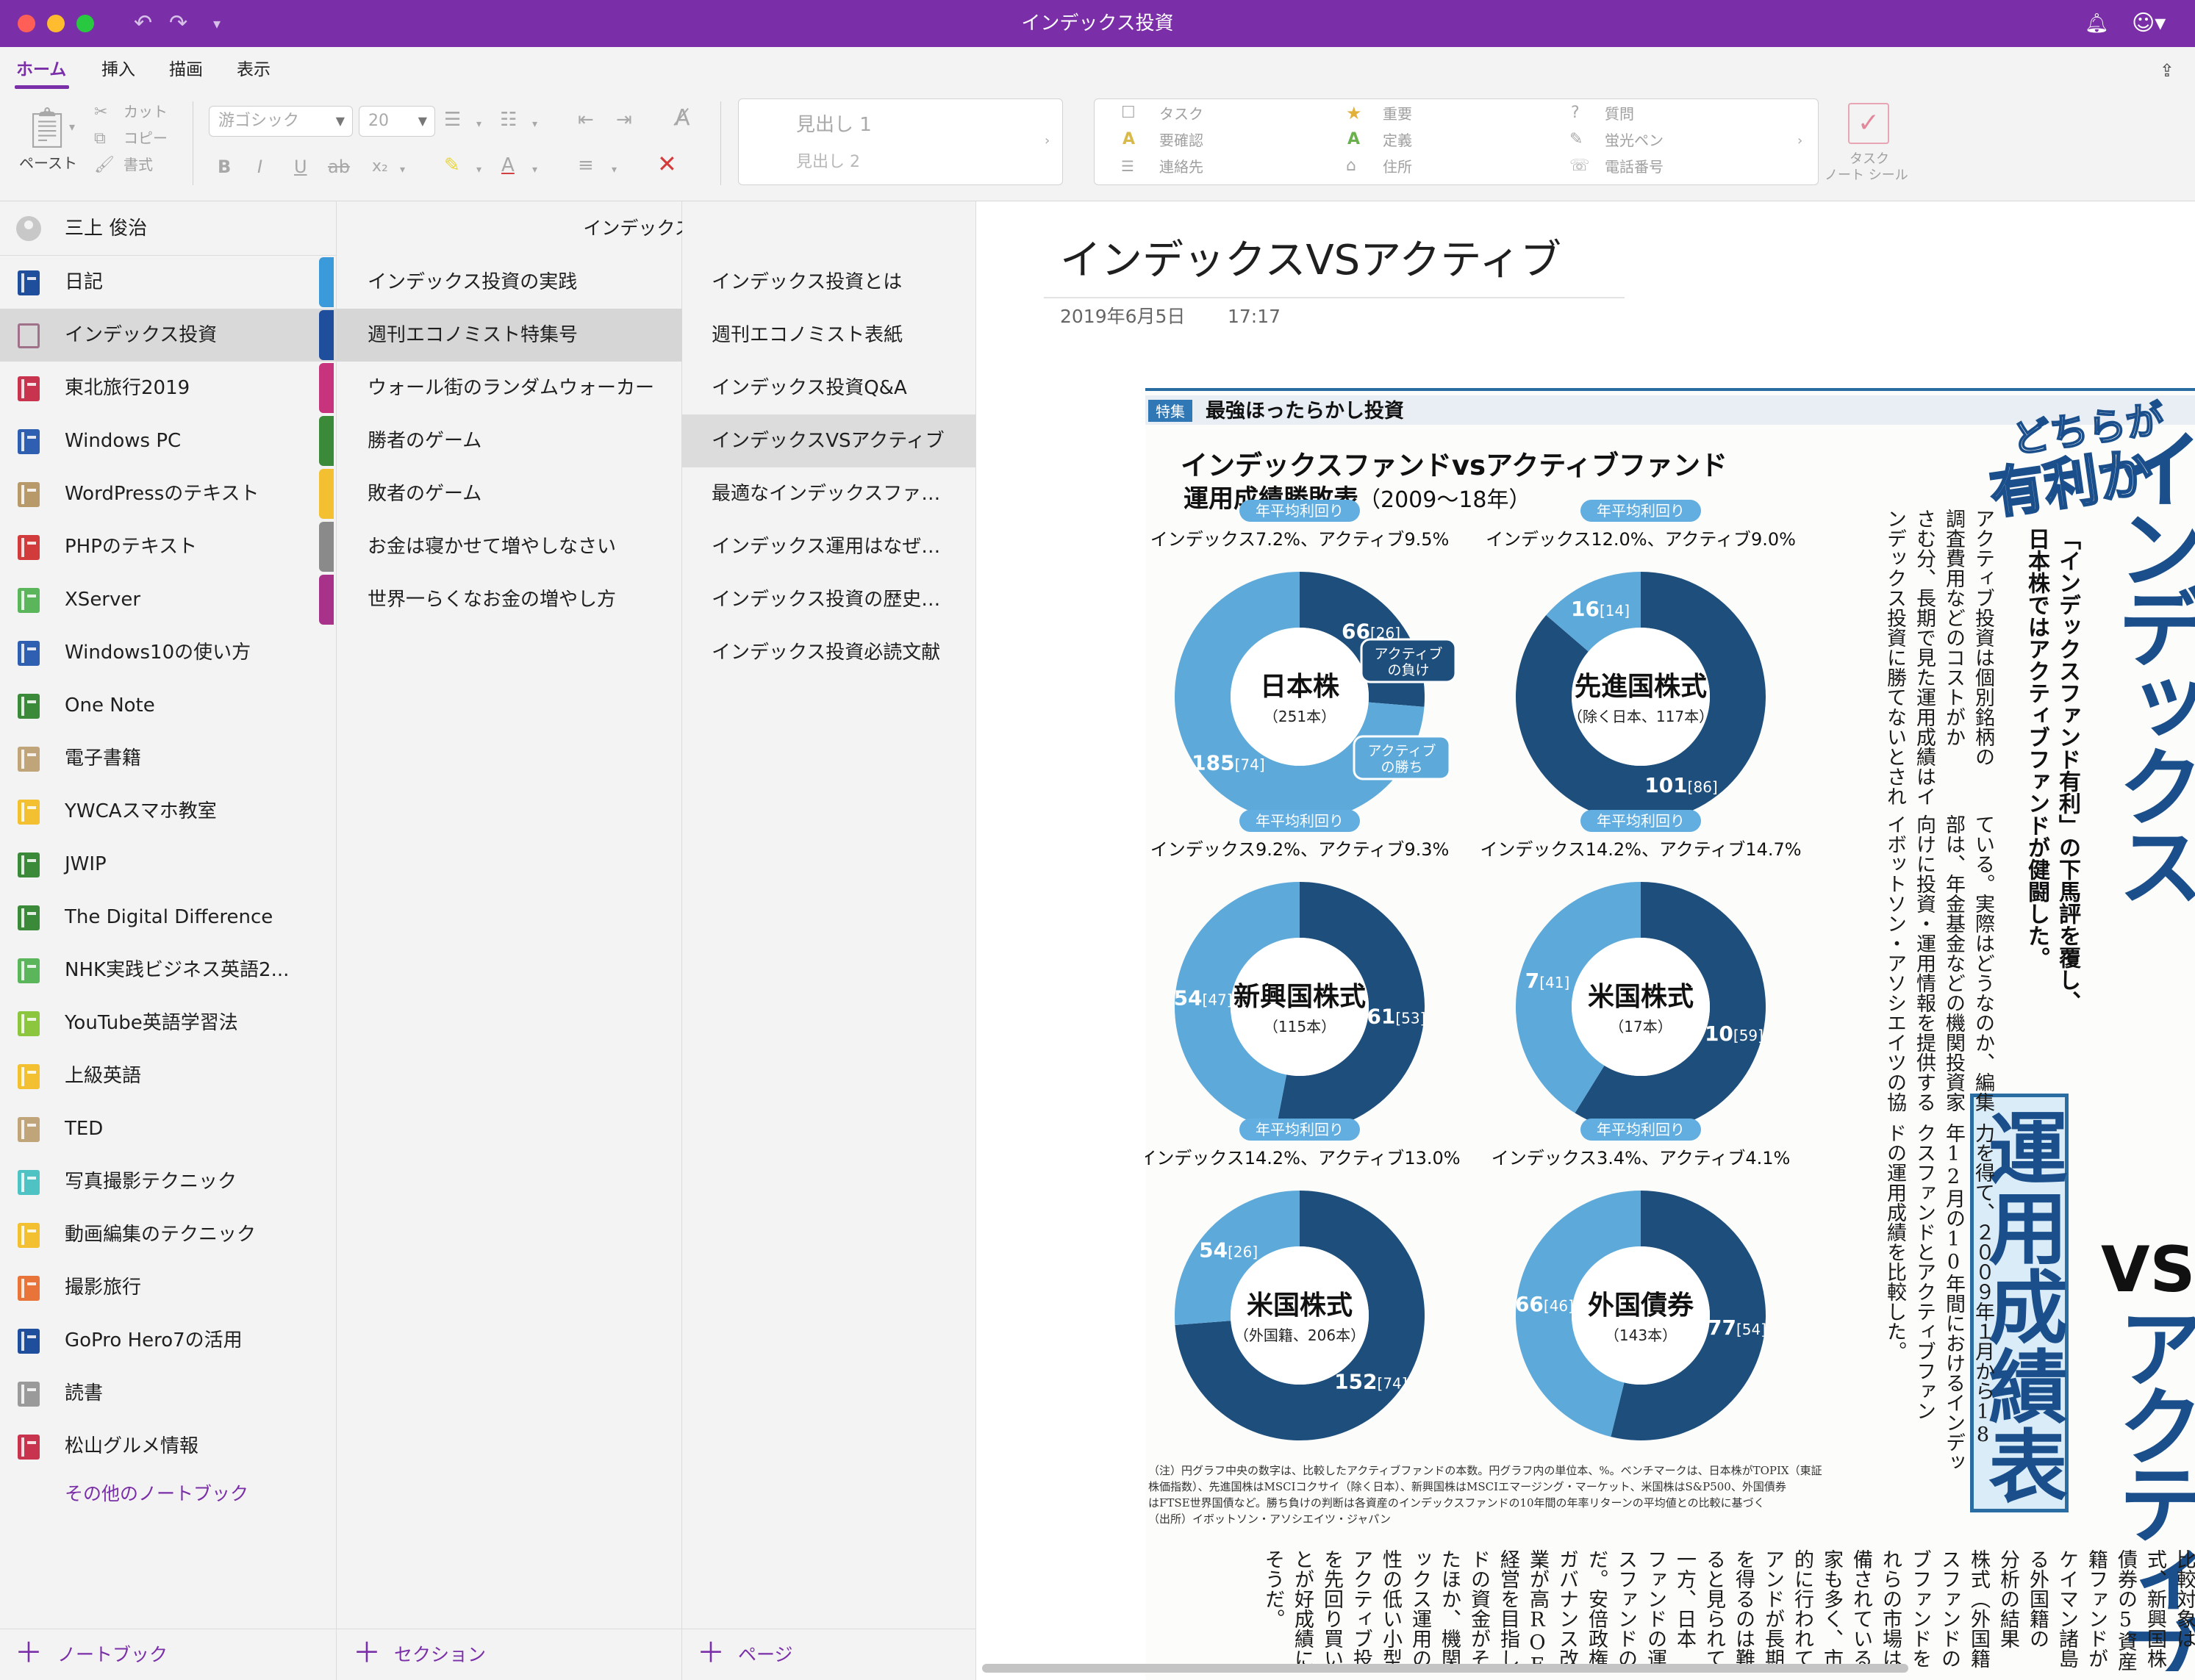 This screenshot has width=2195, height=1680. I want to click on style-heading2: 見出し 2, so click(828, 162).